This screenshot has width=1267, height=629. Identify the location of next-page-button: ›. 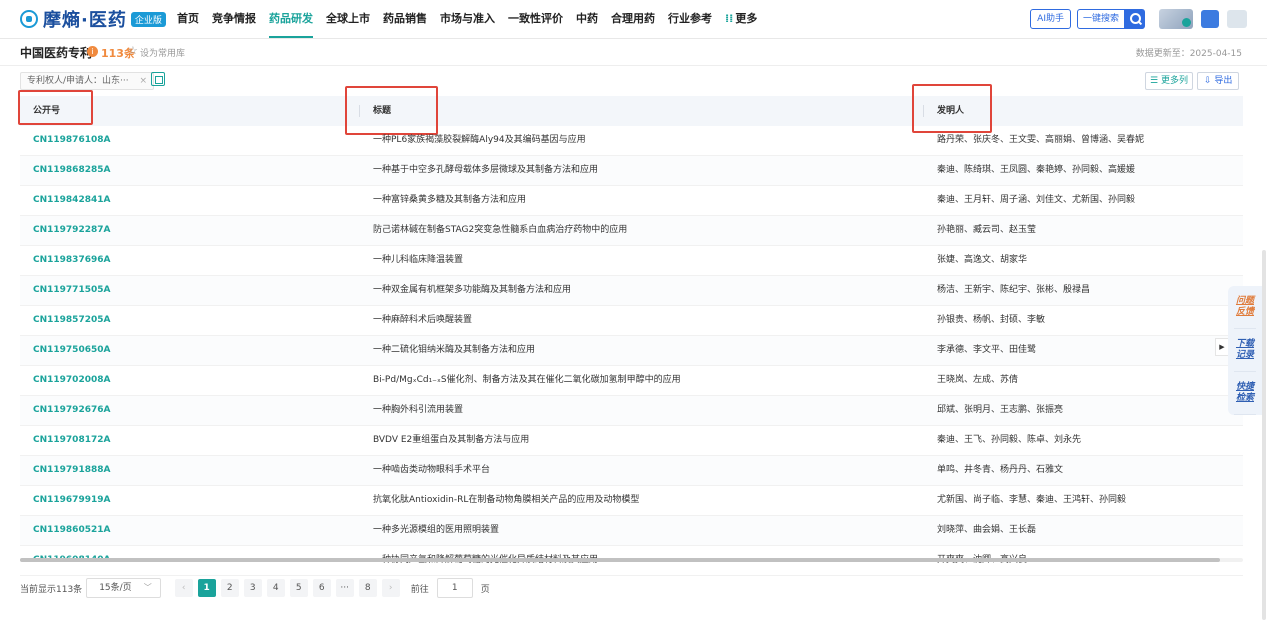
(390, 588).